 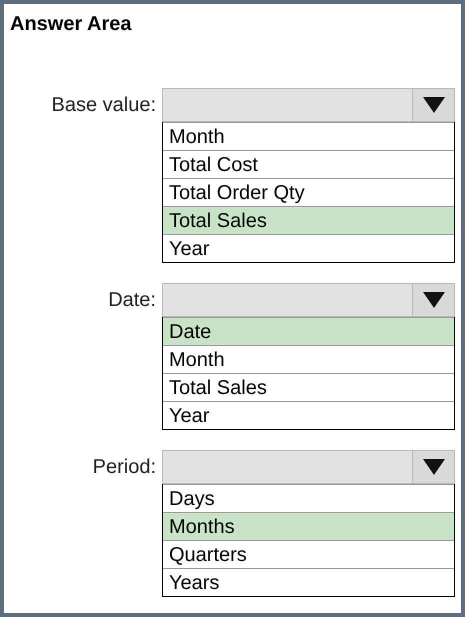 I want to click on option-item: Total Sales, so click(x=308, y=220).